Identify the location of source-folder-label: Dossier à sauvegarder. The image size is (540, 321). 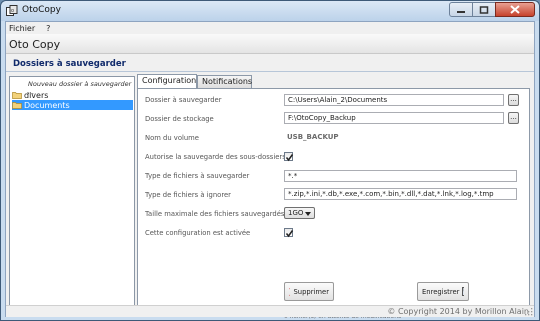
(183, 100).